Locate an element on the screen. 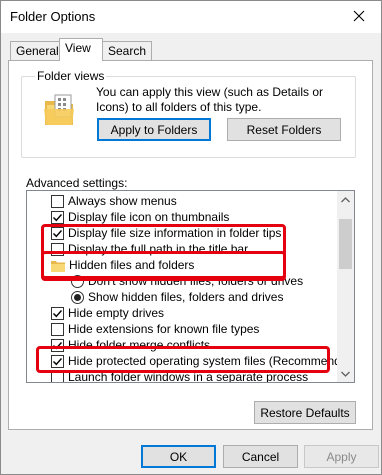 The height and width of the screenshot is (475, 382). reset-folders-label: Reset Folders is located at coordinates (284, 129).